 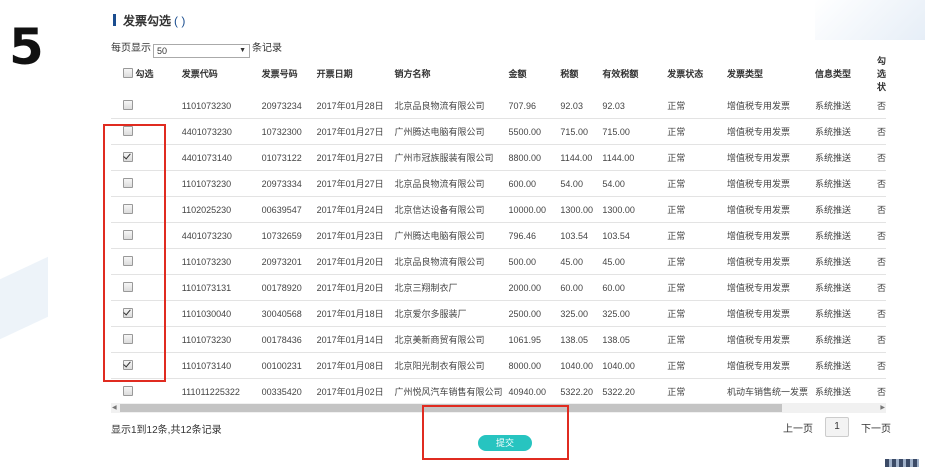 I want to click on seller-name-cell: 北京信达设备有限公司, so click(x=451, y=209).